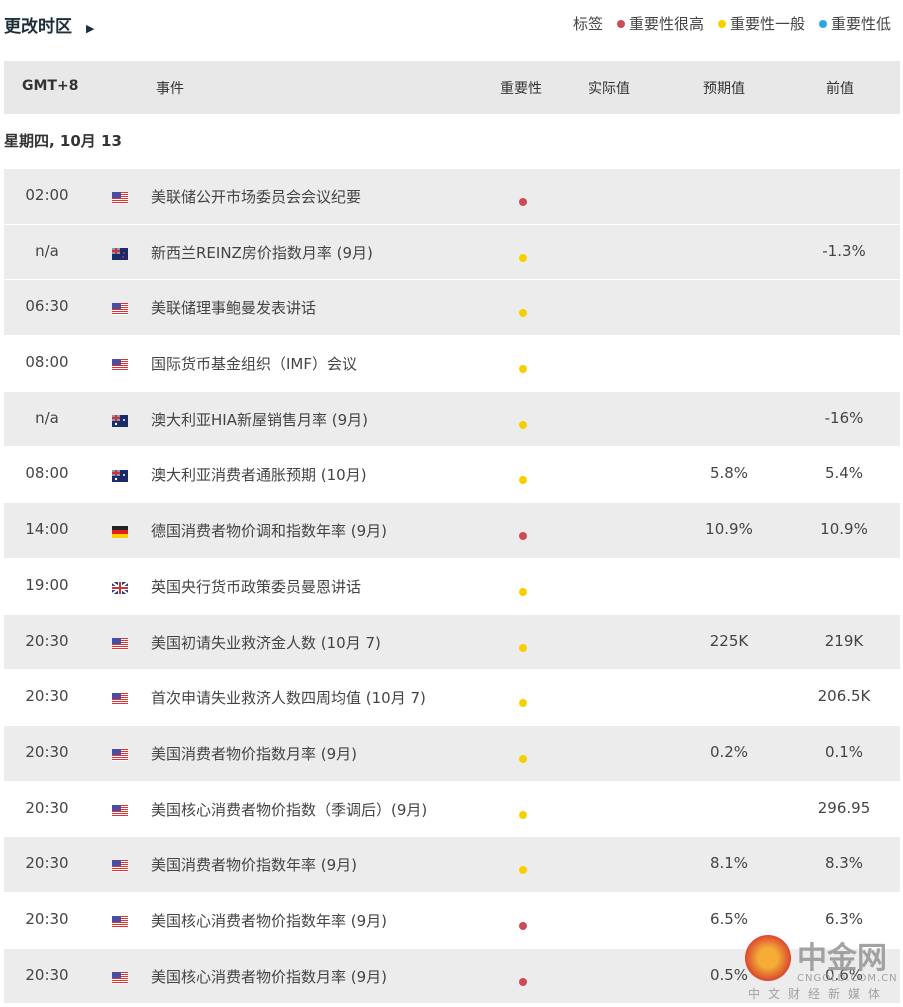  Describe the element at coordinates (729, 473) in the screenshot. I see `forecast-value: 5.8%` at that location.